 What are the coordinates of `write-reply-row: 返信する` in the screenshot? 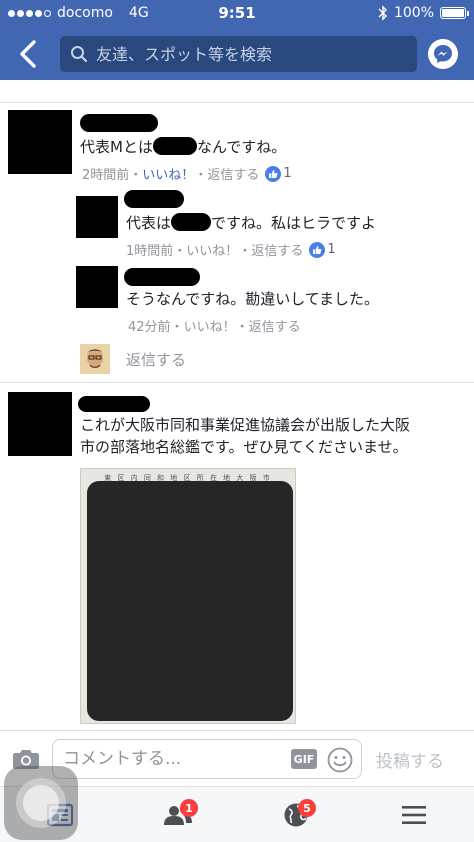 It's located at (133, 359).